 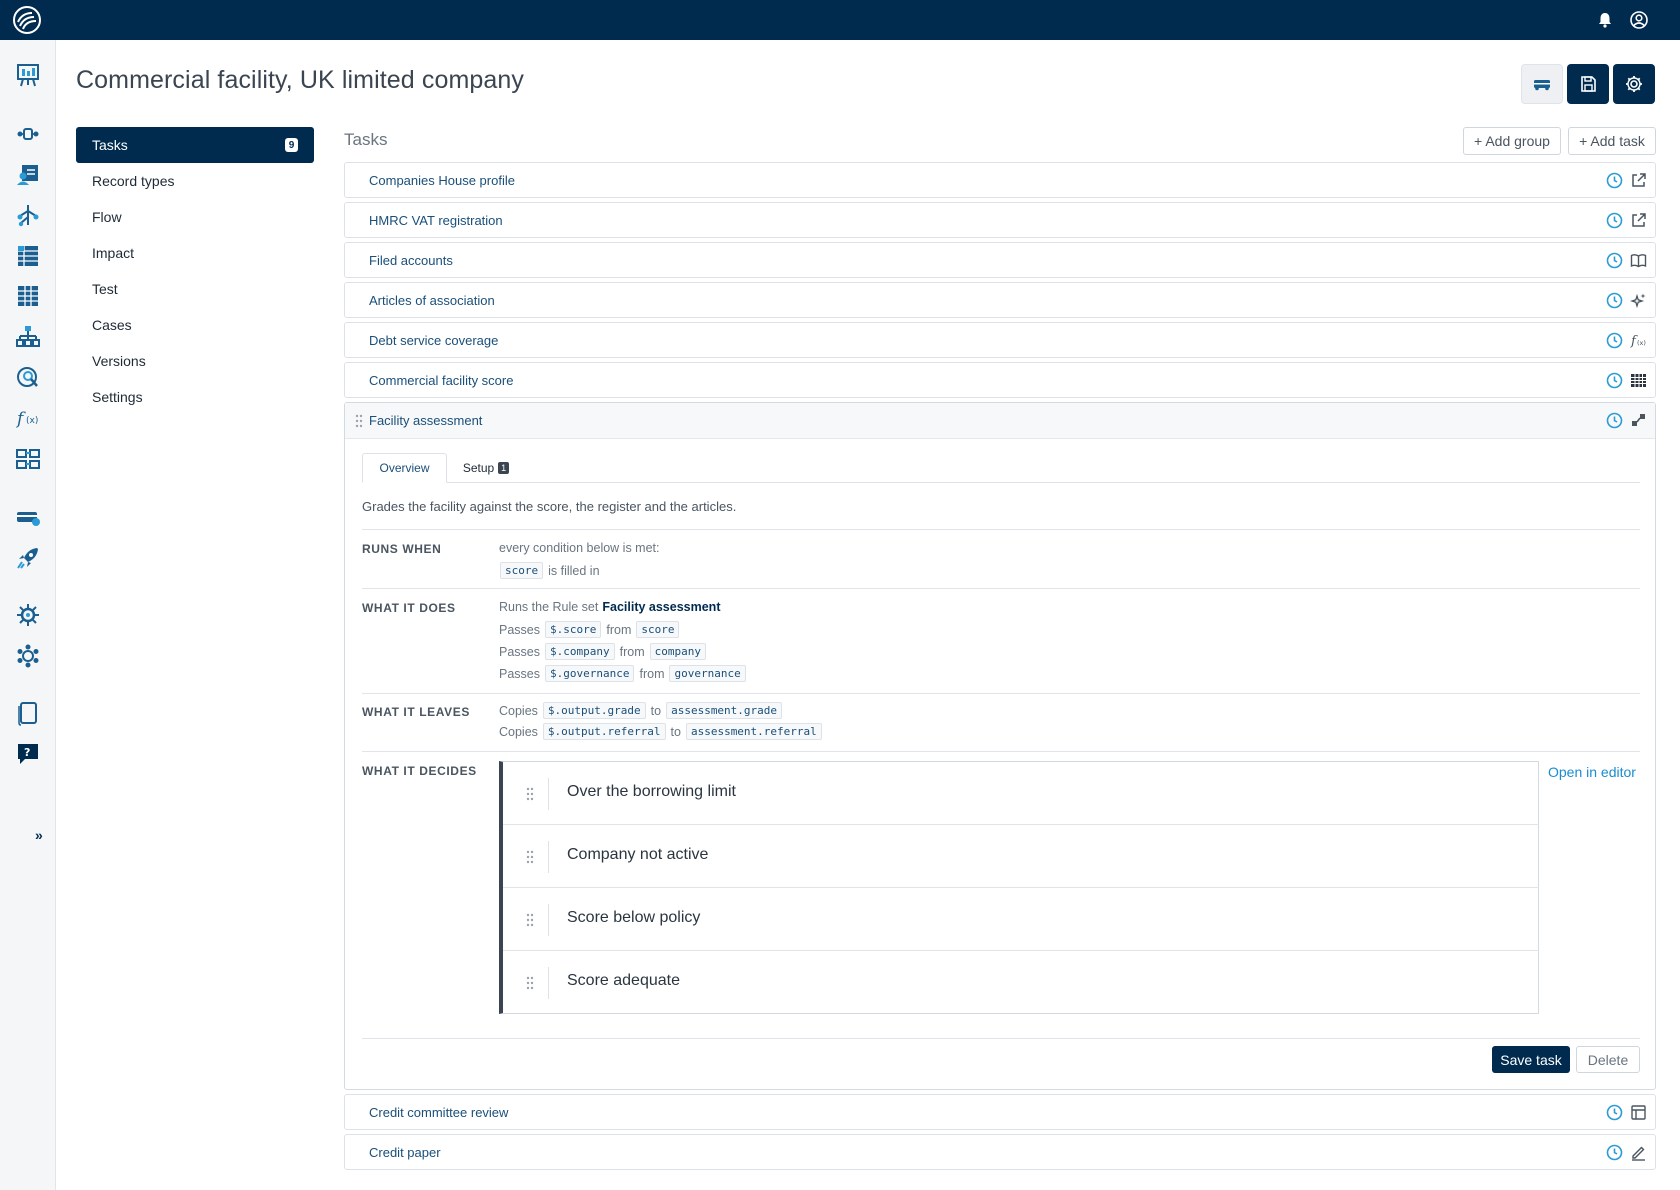 I want to click on dashboard-icon, so click(x=28, y=75).